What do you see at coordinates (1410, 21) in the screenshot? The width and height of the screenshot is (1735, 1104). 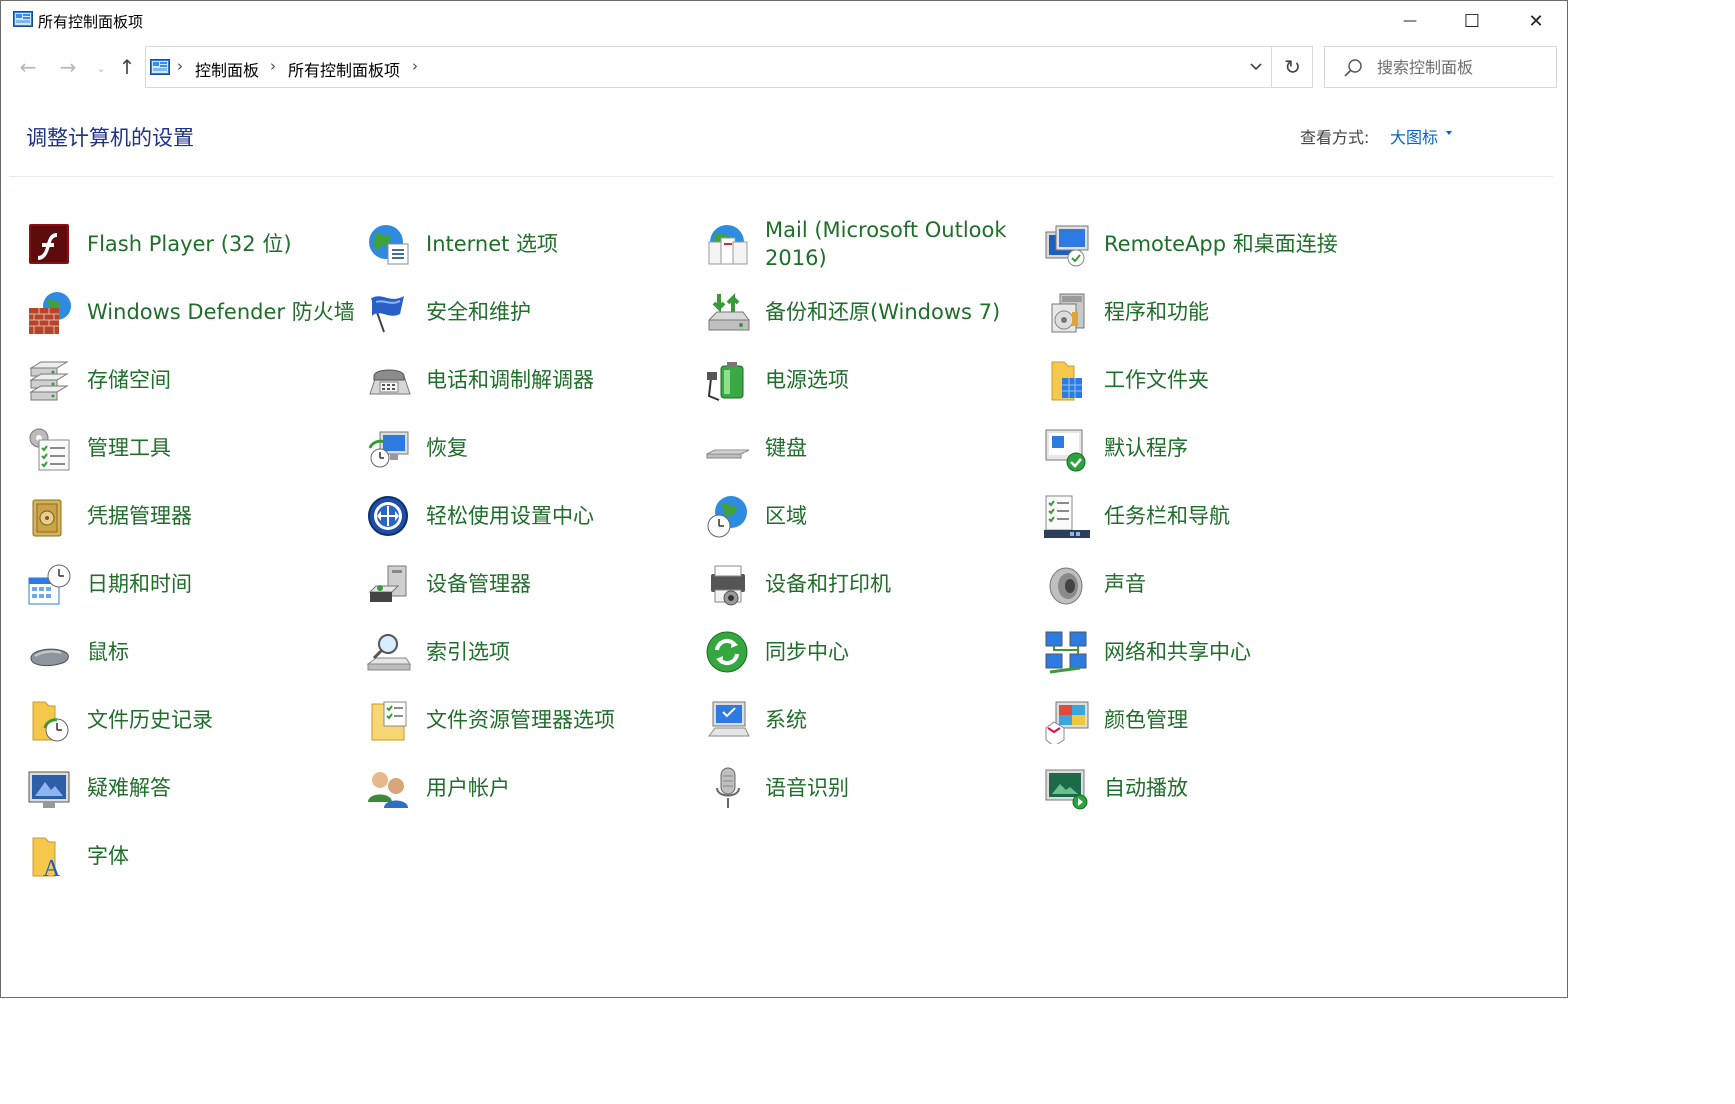 I see `minimize-button: —` at bounding box center [1410, 21].